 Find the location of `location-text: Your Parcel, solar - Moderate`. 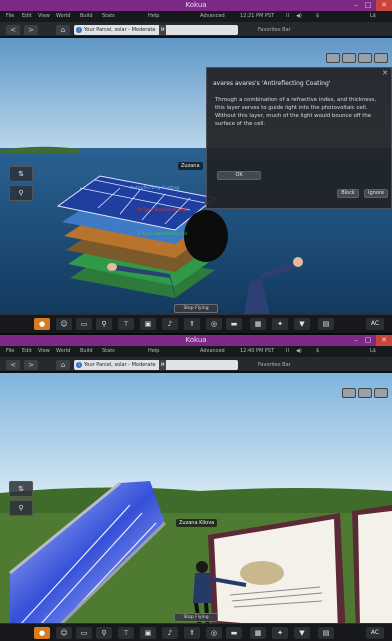

location-text: Your Parcel, solar - Moderate is located at coordinates (120, 30).